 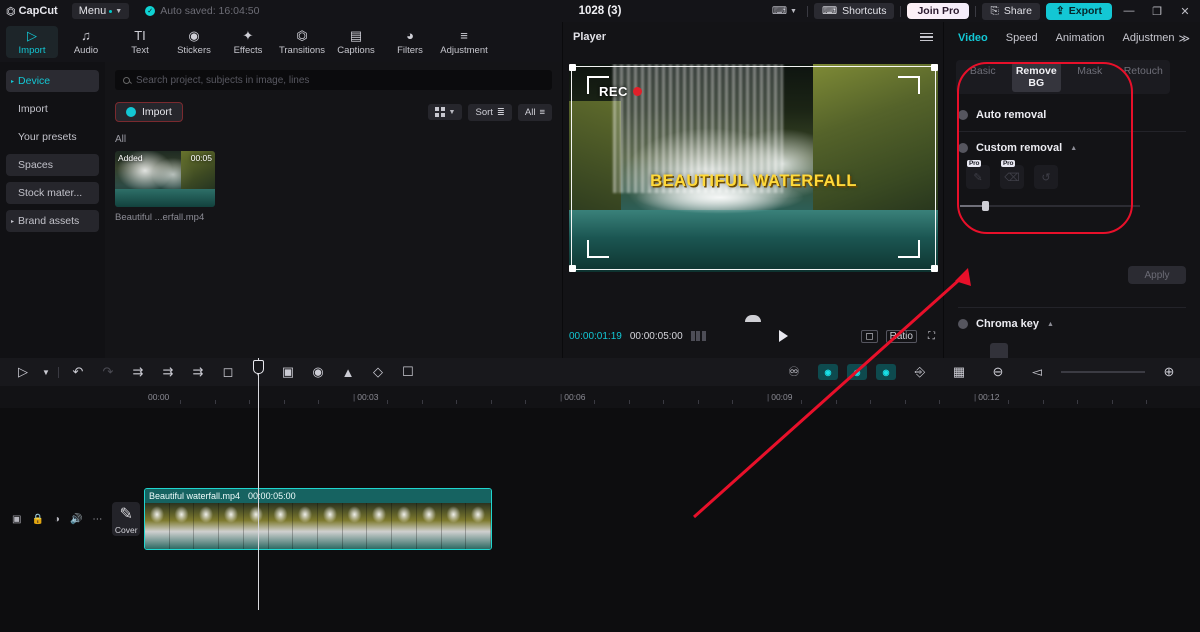 What do you see at coordinates (985, 206) in the screenshot?
I see `slider-knob` at bounding box center [985, 206].